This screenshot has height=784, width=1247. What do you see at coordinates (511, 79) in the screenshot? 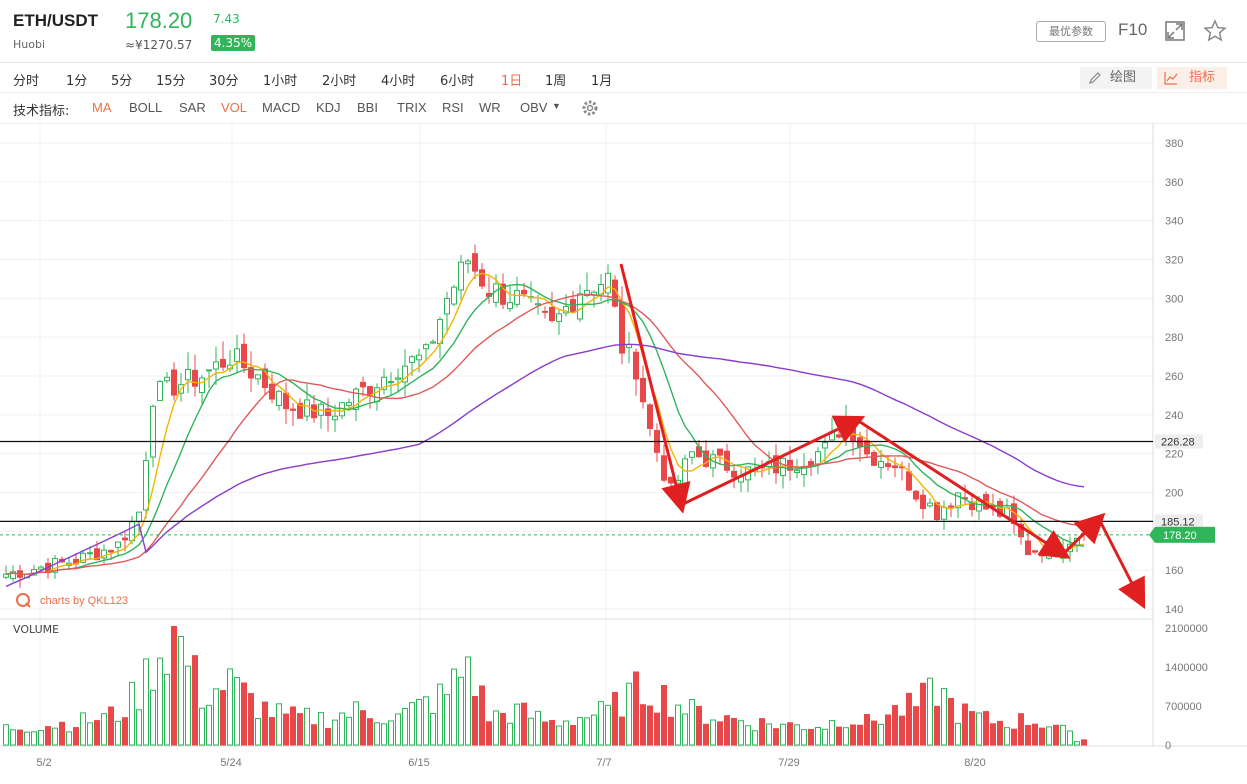
I see `period-tab: 1日` at bounding box center [511, 79].